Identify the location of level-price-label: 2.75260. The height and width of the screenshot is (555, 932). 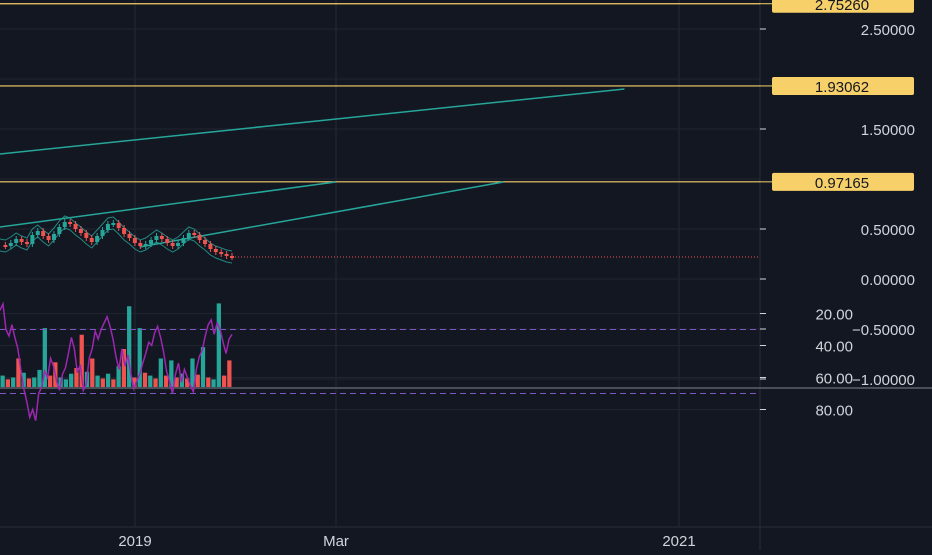
(842, 7).